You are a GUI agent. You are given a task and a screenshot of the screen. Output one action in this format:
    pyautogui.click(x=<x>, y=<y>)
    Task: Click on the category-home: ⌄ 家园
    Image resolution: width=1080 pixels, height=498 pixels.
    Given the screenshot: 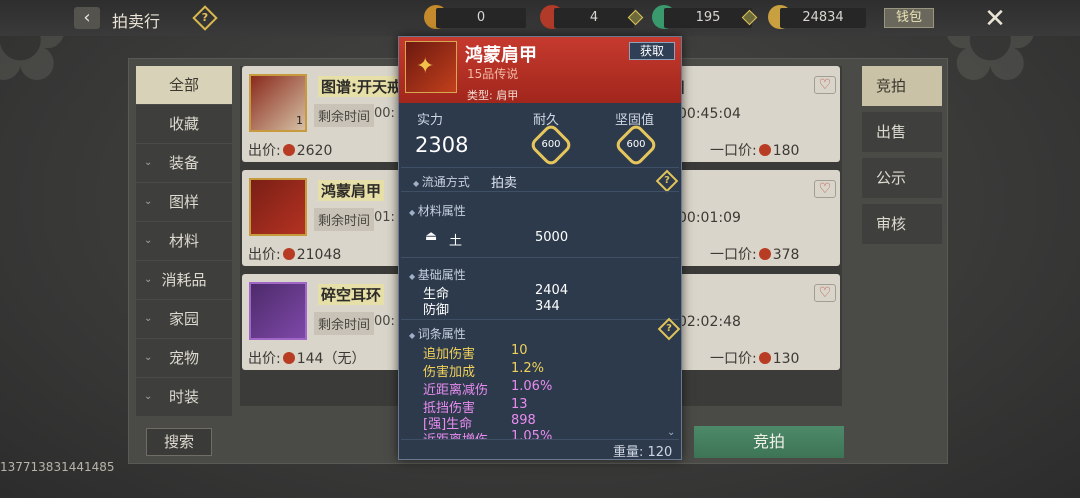 What is the action you would take?
    pyautogui.click(x=184, y=319)
    